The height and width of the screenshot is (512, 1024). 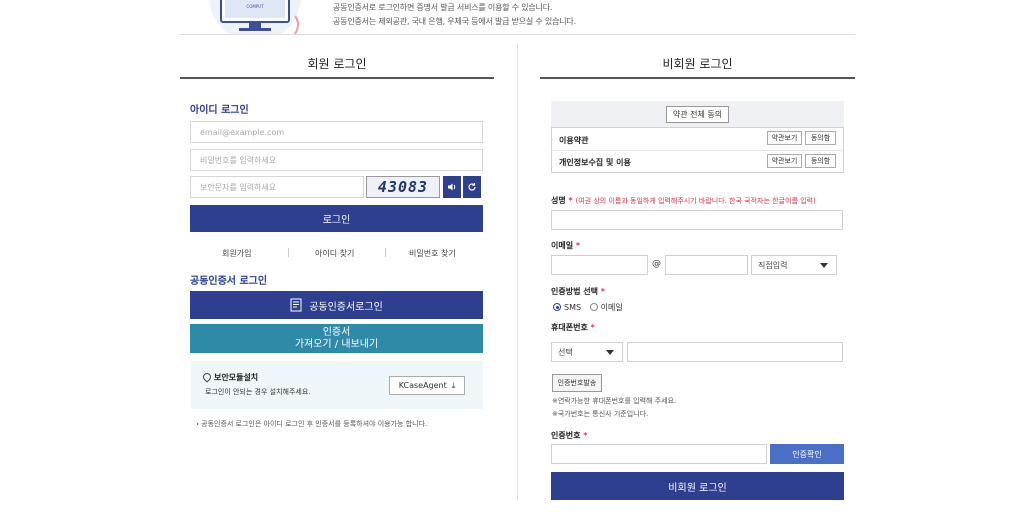 What do you see at coordinates (820, 138) in the screenshot?
I see `agree-usage-button: 동의함` at bounding box center [820, 138].